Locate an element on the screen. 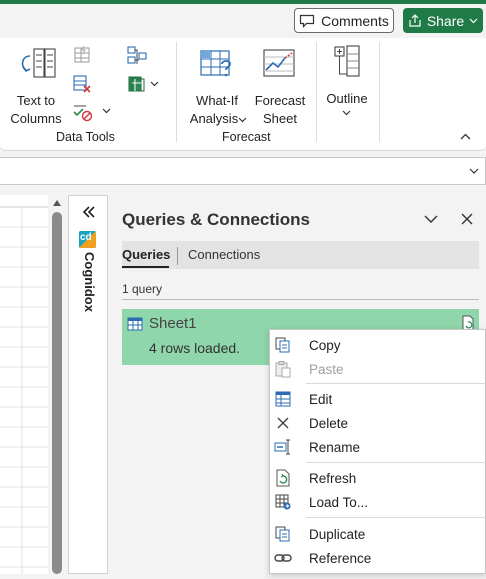 The width and height of the screenshot is (486, 579). menu-item-duplicate: Duplicate is located at coordinates (378, 534).